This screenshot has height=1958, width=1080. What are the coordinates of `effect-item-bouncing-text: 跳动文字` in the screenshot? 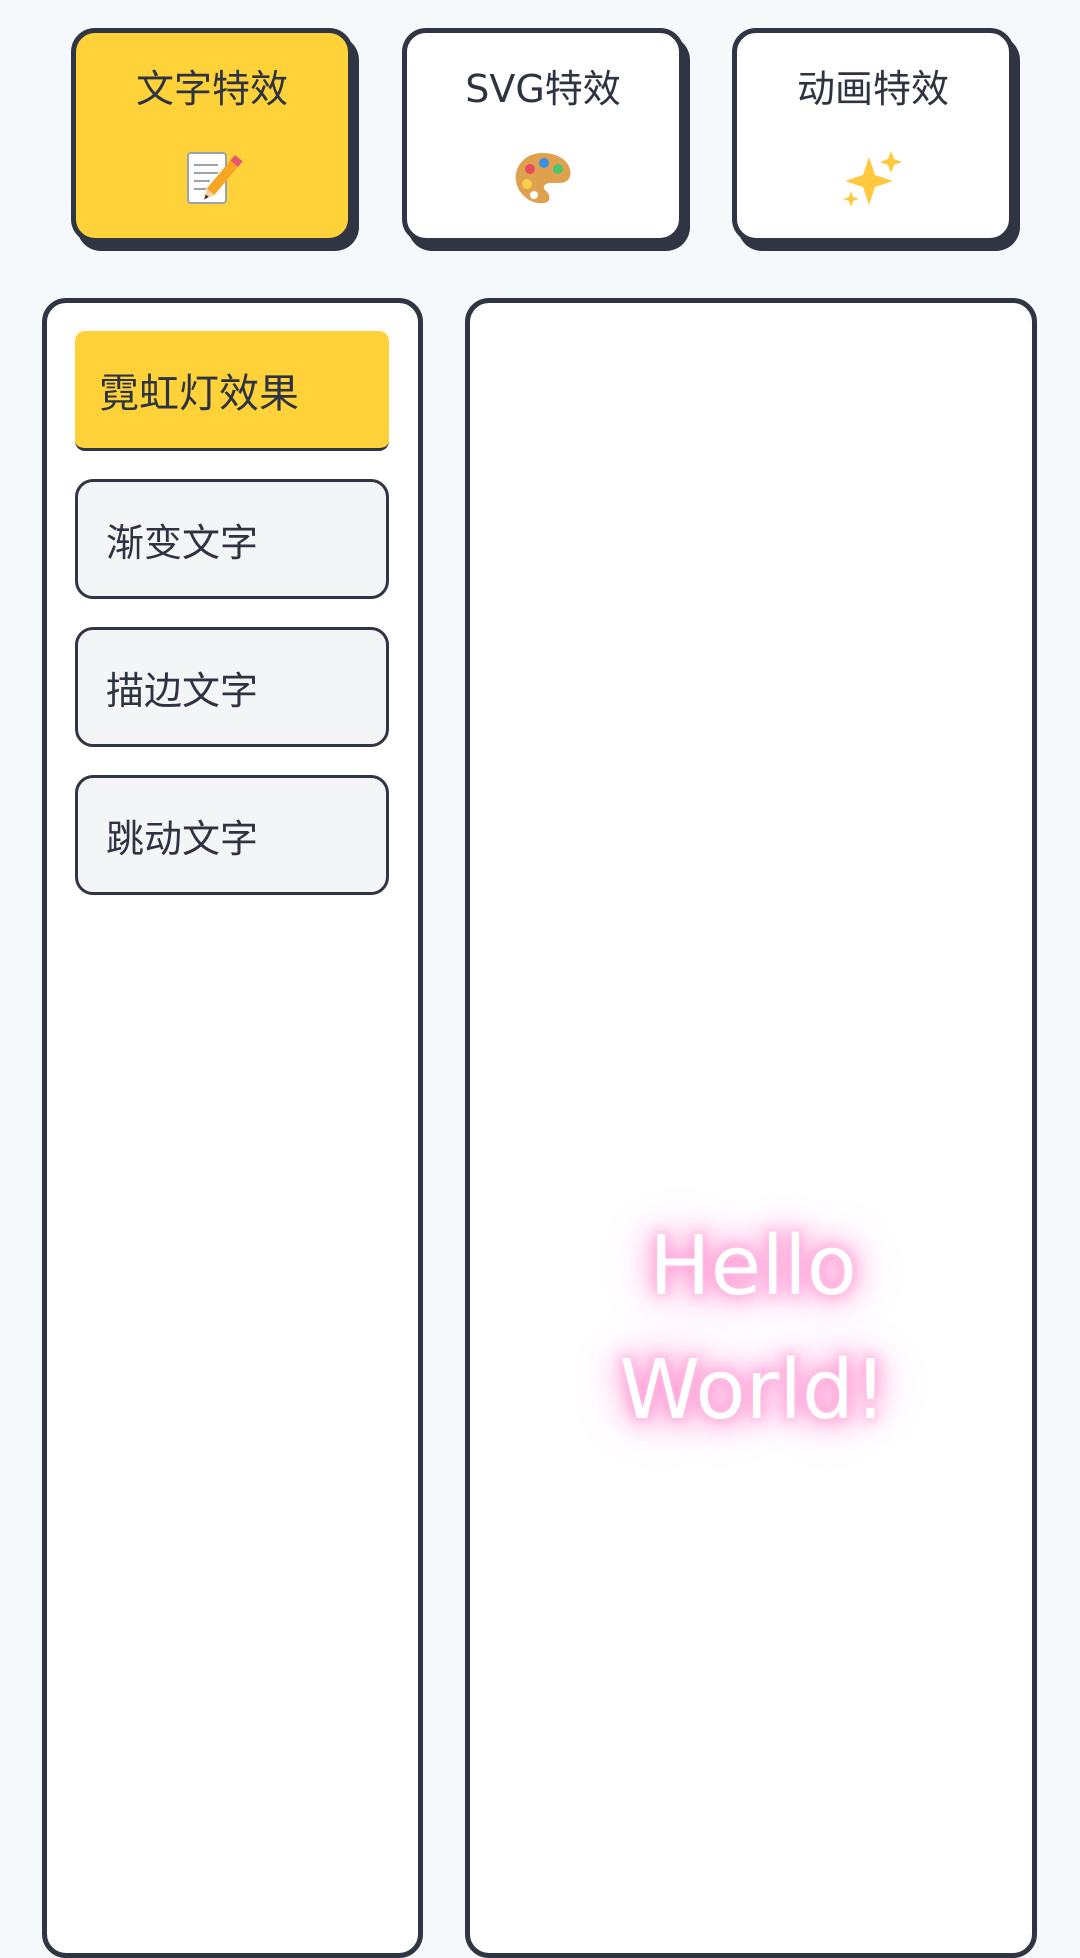 It's located at (232, 835).